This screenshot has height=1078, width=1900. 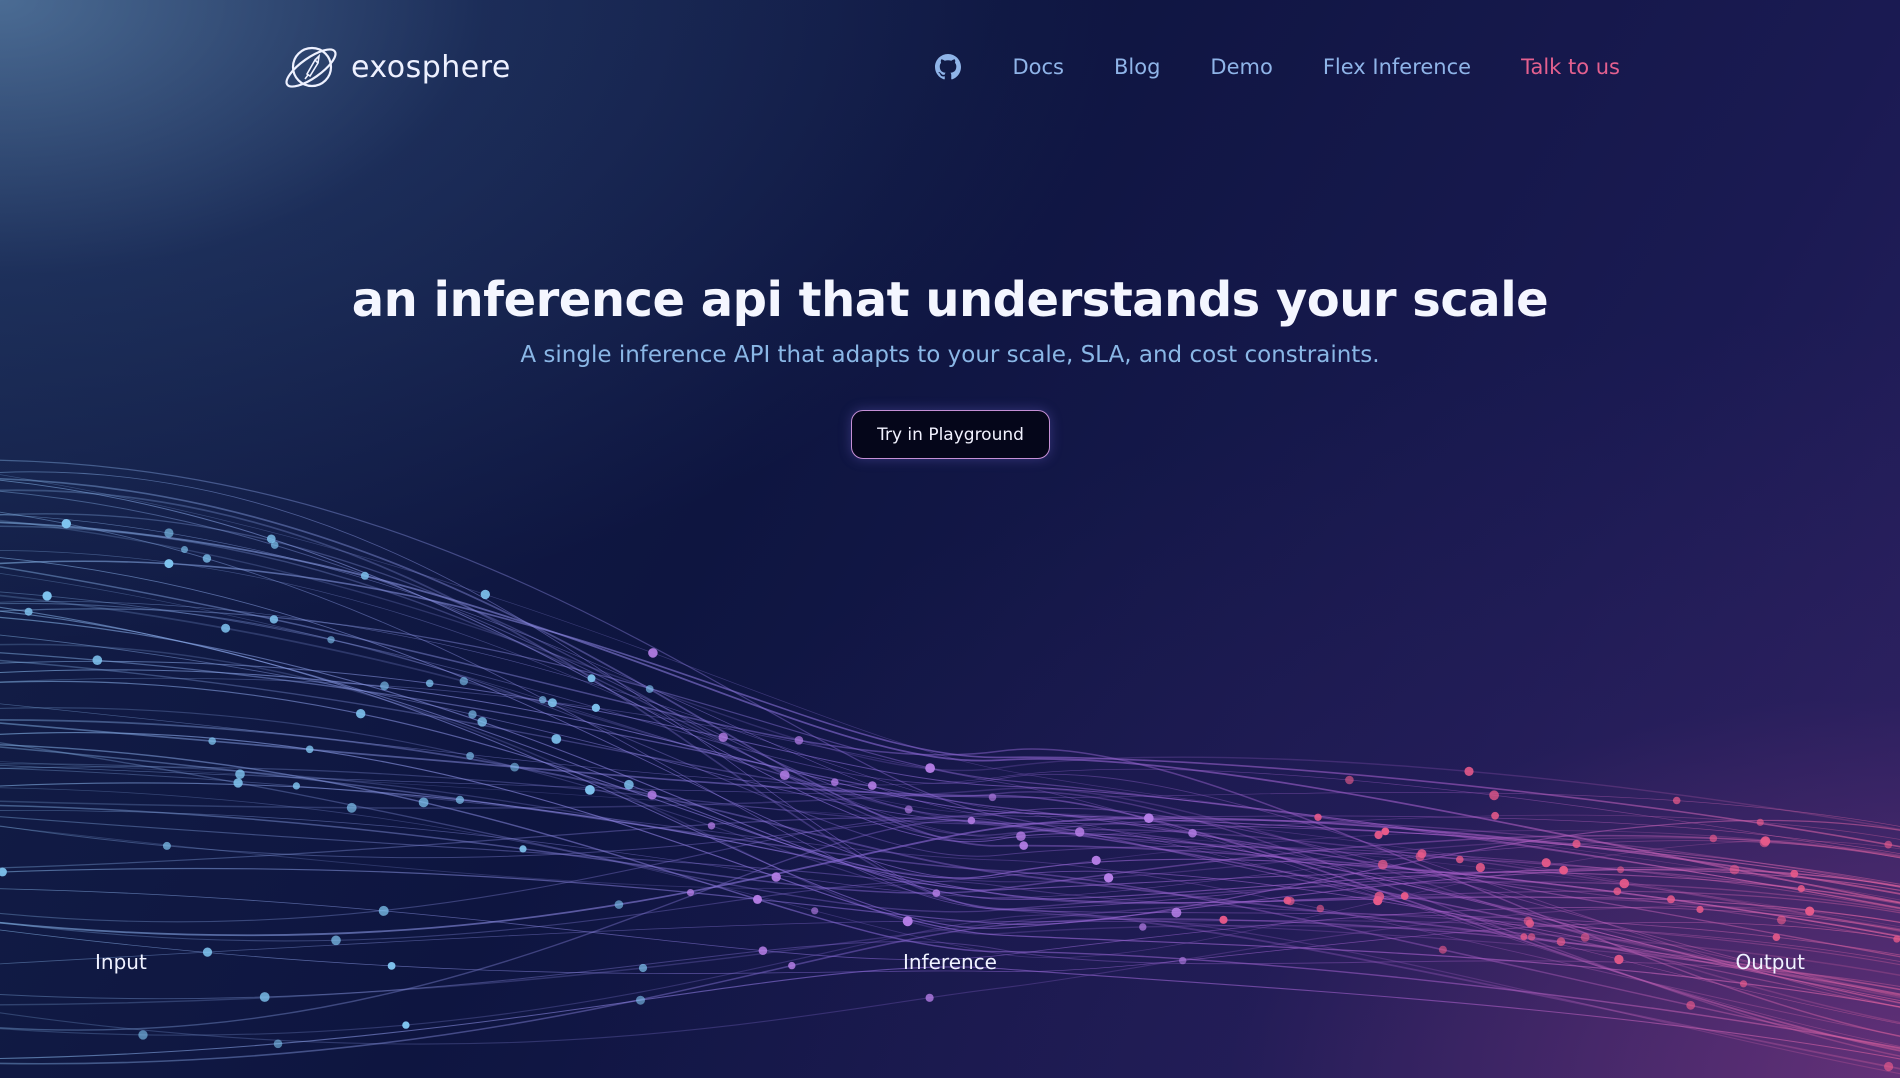 I want to click on github-icon-glyph, so click(x=948, y=67).